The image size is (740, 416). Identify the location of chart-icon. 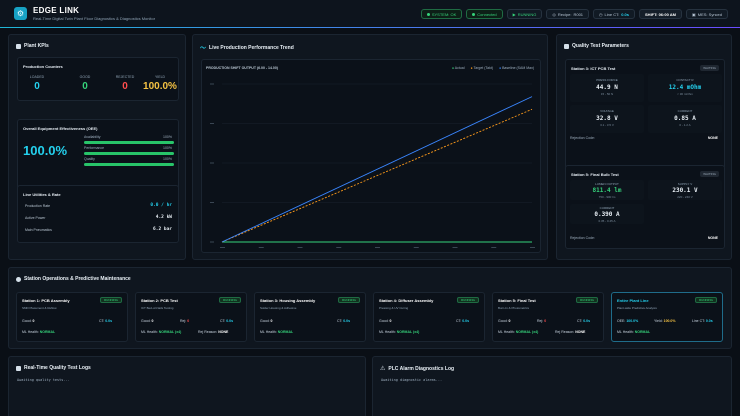
(18, 46).